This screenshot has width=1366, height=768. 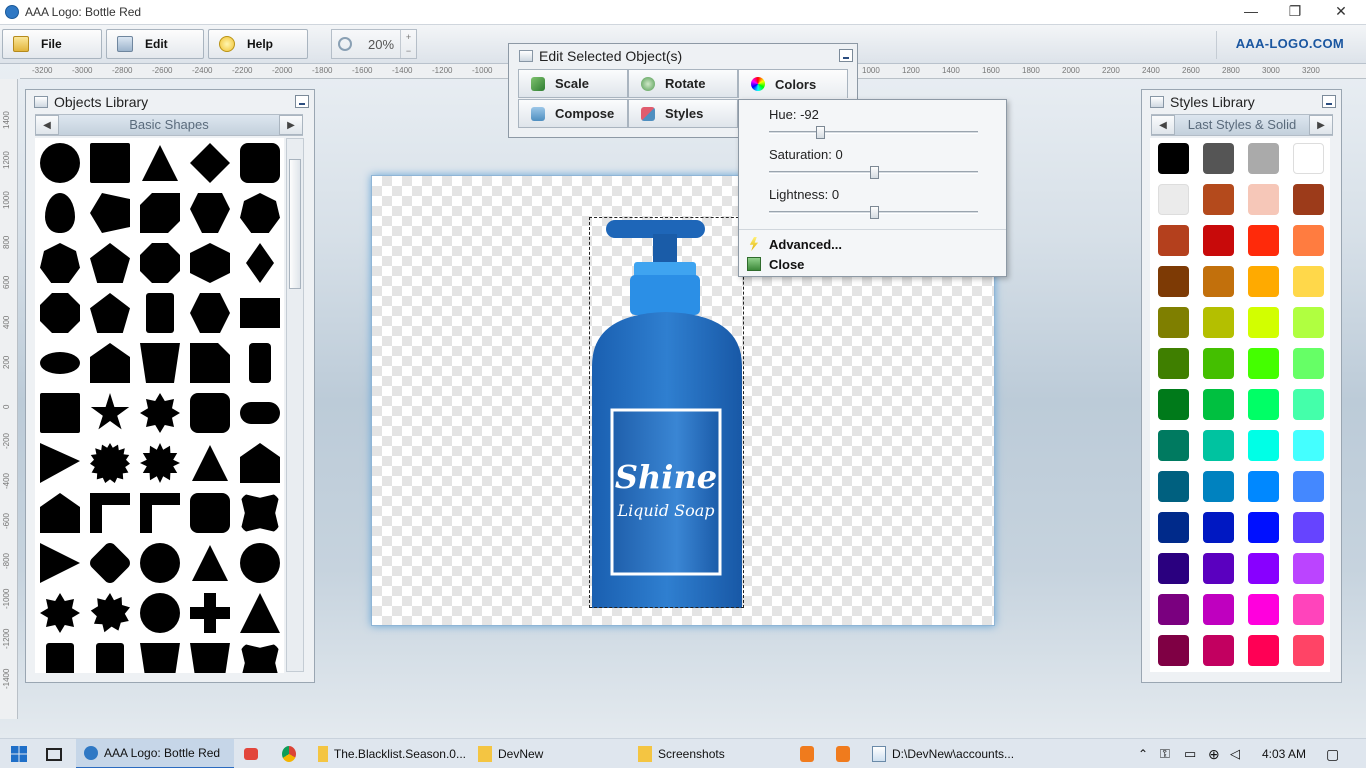 What do you see at coordinates (260, 413) in the screenshot?
I see `shape-pill-icon` at bounding box center [260, 413].